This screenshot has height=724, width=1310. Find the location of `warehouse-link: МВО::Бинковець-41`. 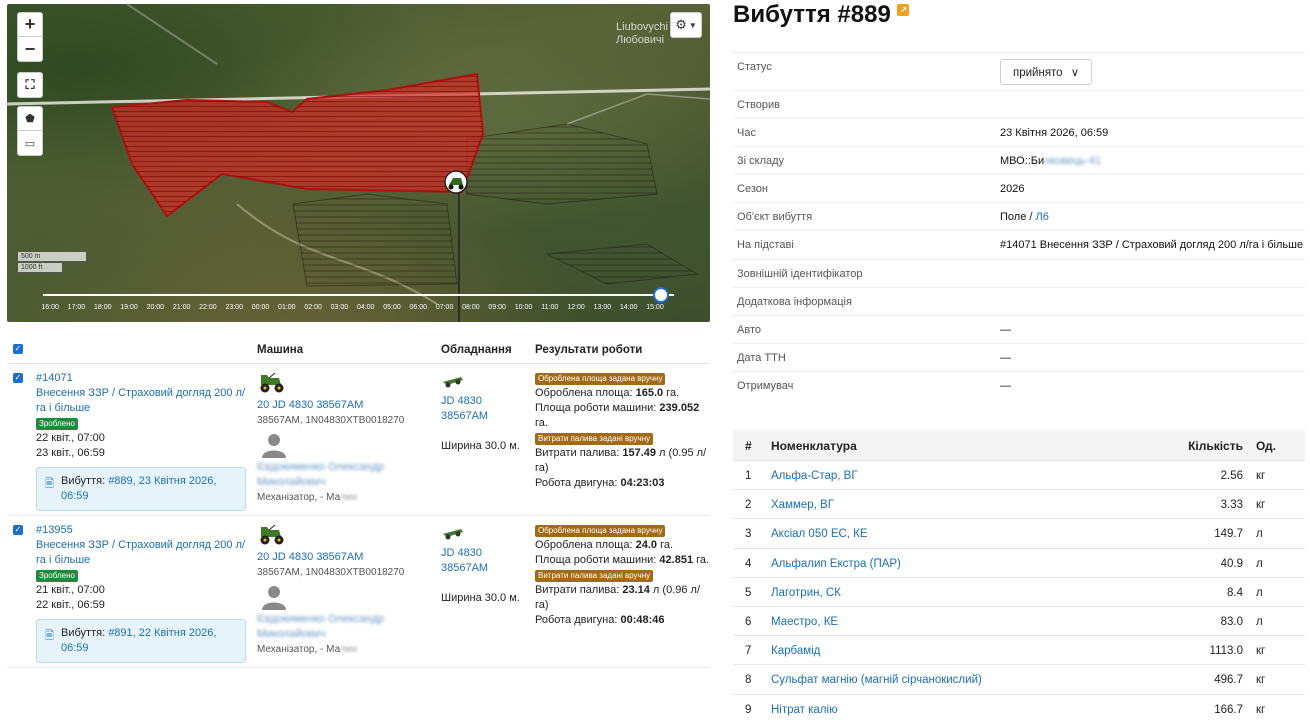

warehouse-link: МВО::Бинковець-41 is located at coordinates (1050, 161).